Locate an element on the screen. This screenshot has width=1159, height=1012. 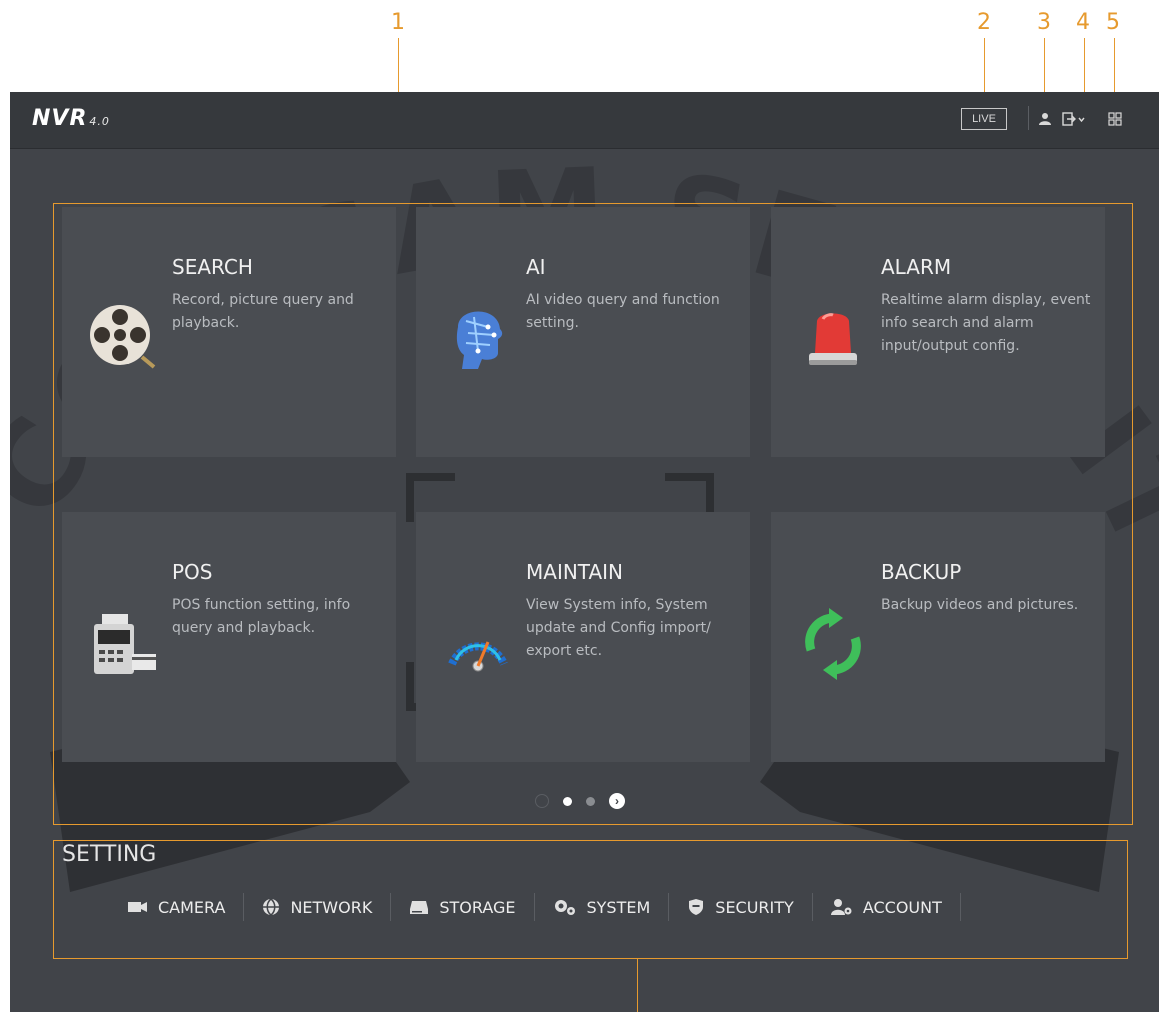
callout-3-leader is located at coordinates (1044, 69).